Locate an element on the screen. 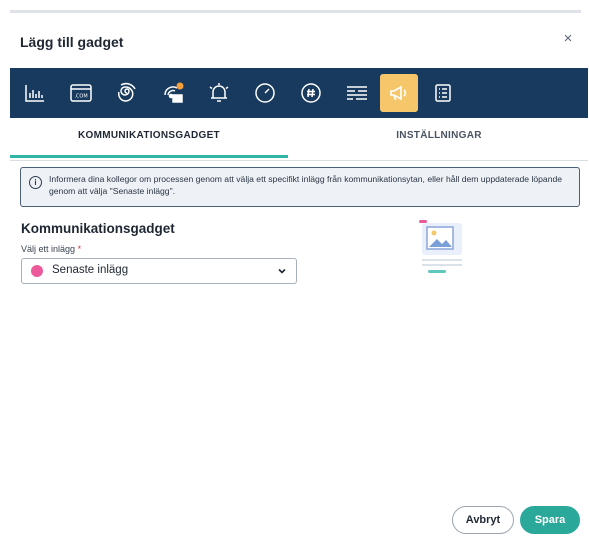  close-icon: × is located at coordinates (568, 39).